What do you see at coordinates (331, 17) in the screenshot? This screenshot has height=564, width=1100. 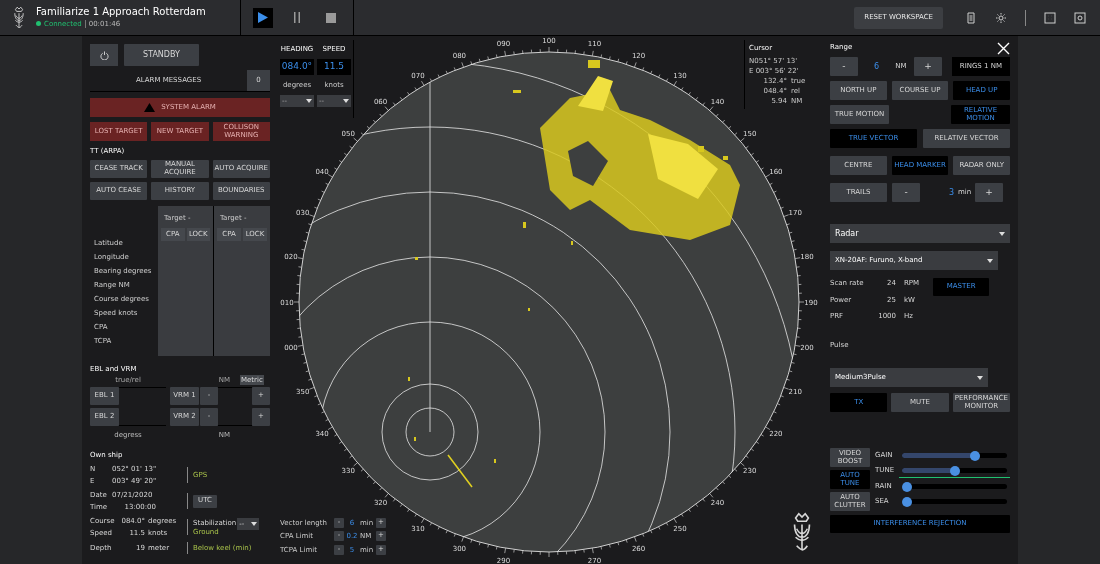 I see `stop-icon` at bounding box center [331, 17].